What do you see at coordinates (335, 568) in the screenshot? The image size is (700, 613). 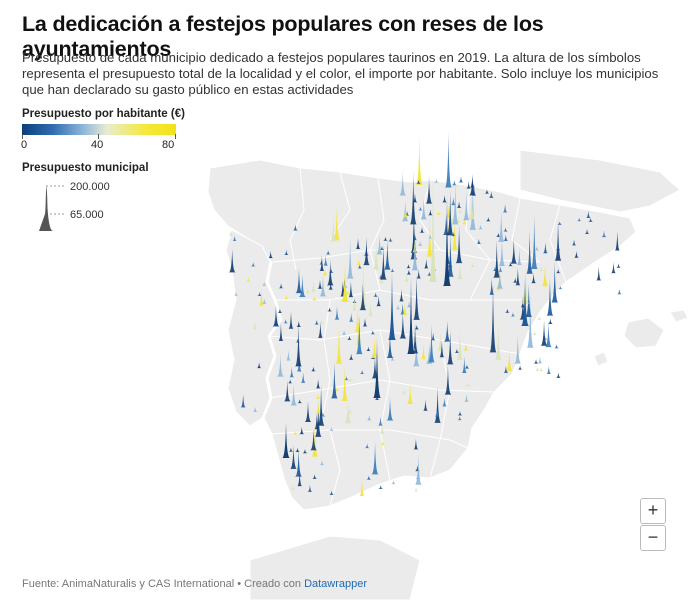 I see `morocco` at bounding box center [335, 568].